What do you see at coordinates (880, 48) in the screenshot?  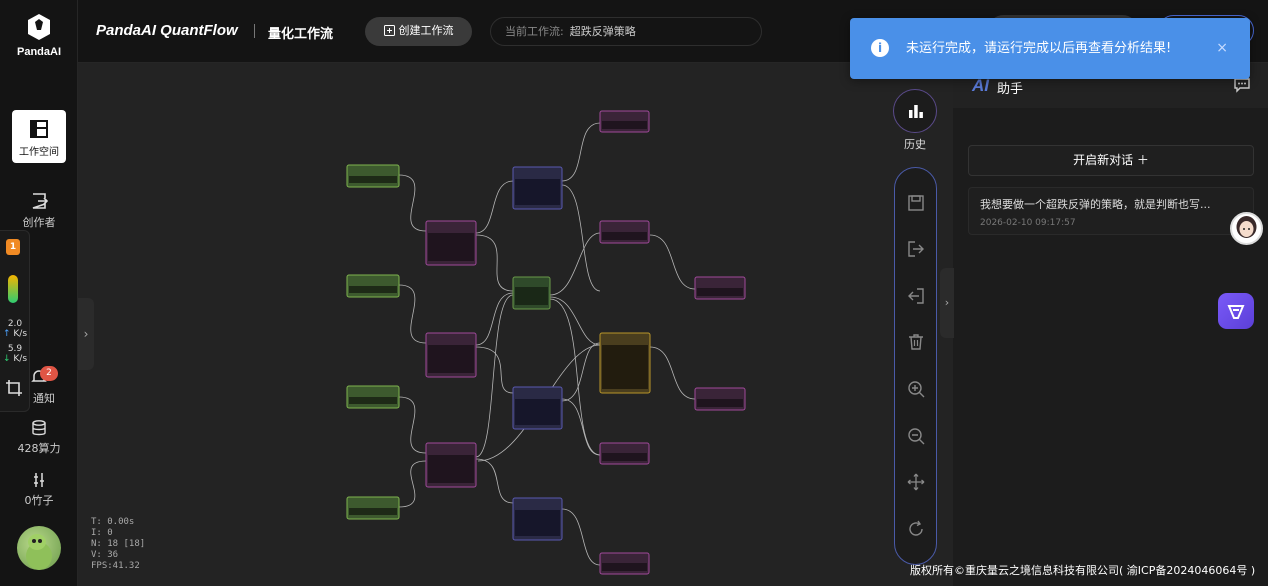 I see `info-icon: i` at bounding box center [880, 48].